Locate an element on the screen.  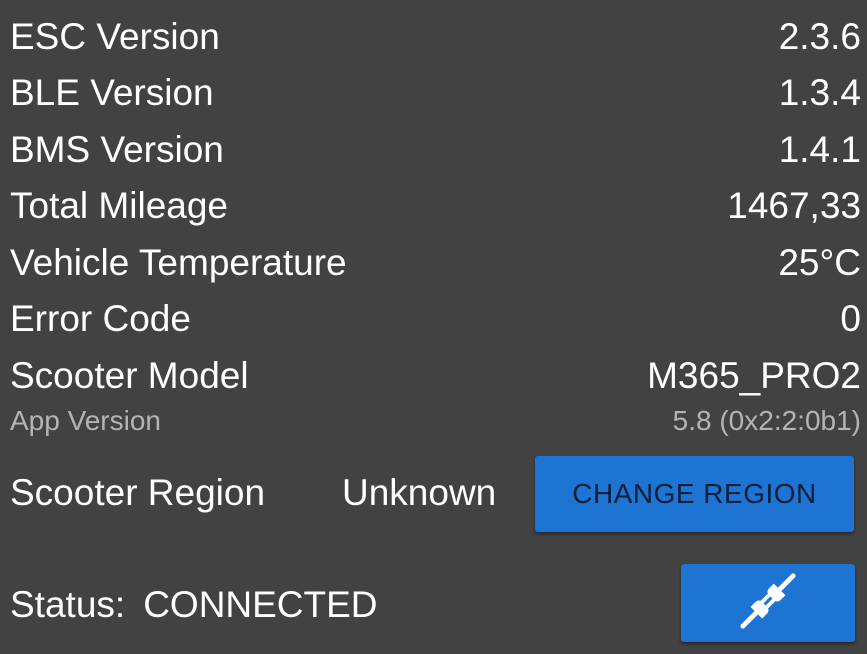
status-label: Status: is located at coordinates (68, 604).